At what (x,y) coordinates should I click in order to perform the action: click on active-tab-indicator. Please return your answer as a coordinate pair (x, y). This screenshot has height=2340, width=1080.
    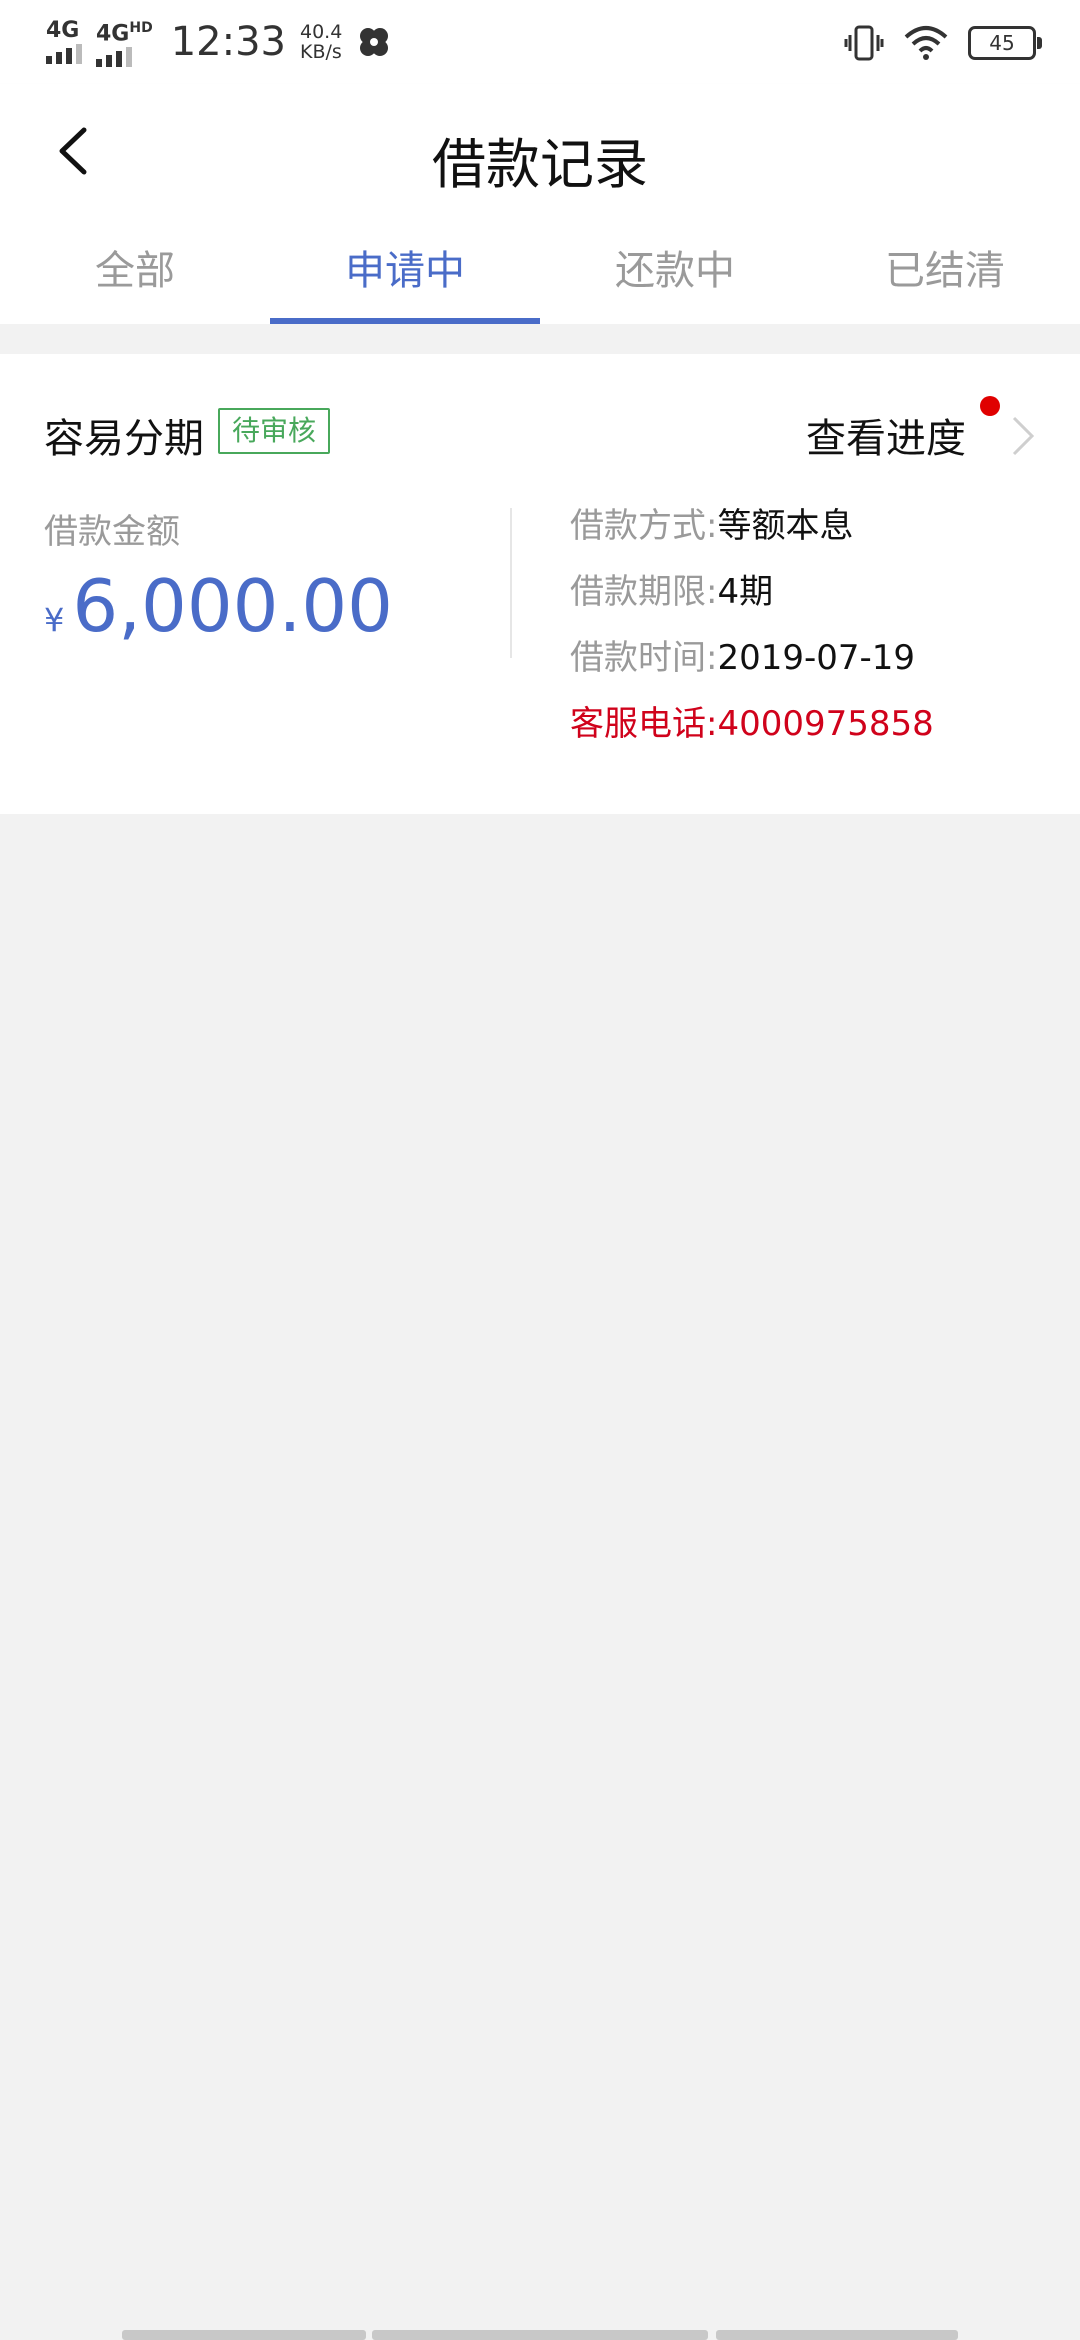
    Looking at the image, I should click on (405, 321).